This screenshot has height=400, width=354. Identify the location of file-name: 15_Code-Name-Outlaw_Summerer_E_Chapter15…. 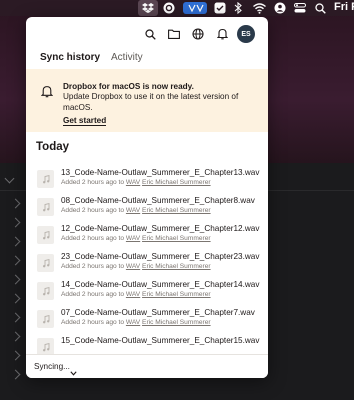
(160, 340).